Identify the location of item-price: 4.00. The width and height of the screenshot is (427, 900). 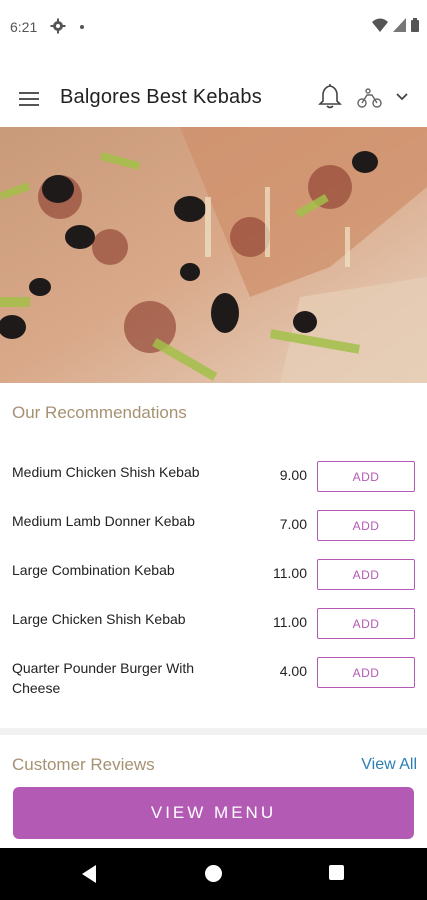
(293, 671).